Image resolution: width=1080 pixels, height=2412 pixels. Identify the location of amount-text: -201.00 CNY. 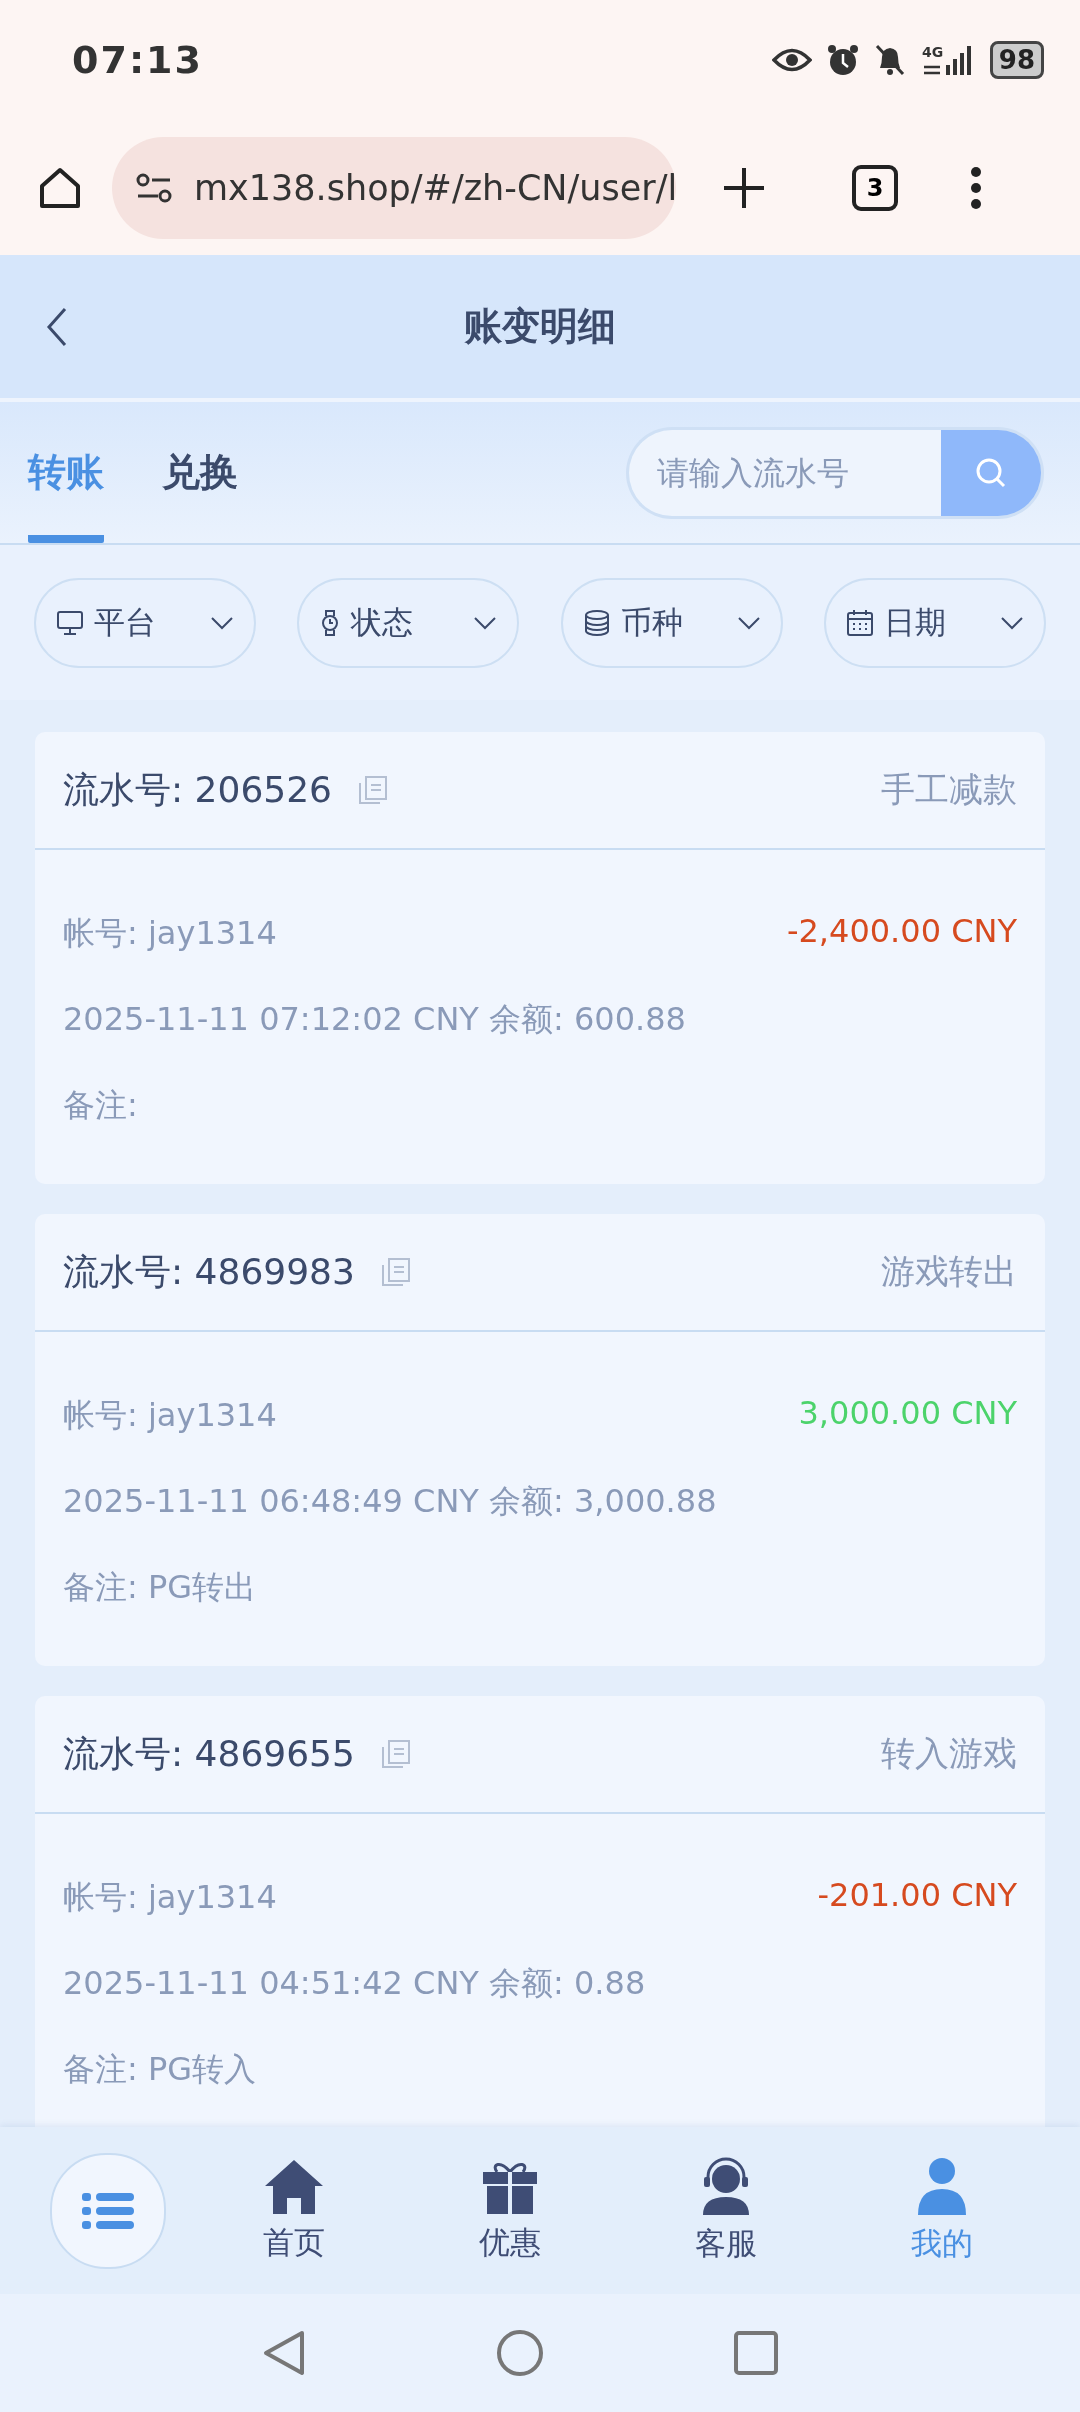
(917, 1896).